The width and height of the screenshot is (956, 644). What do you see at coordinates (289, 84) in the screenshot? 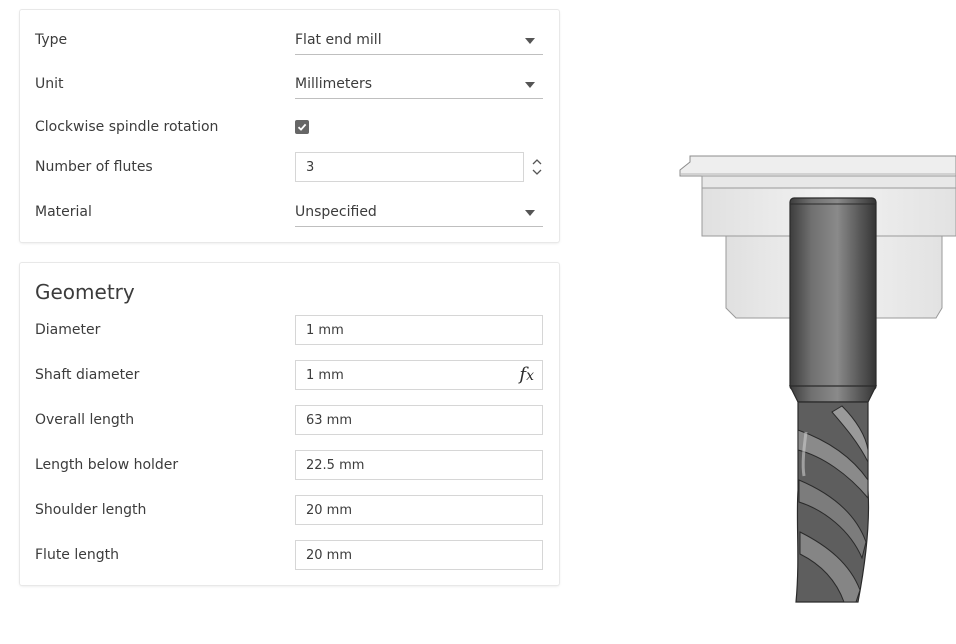
I see `unit-row: Unit Millimeters` at bounding box center [289, 84].